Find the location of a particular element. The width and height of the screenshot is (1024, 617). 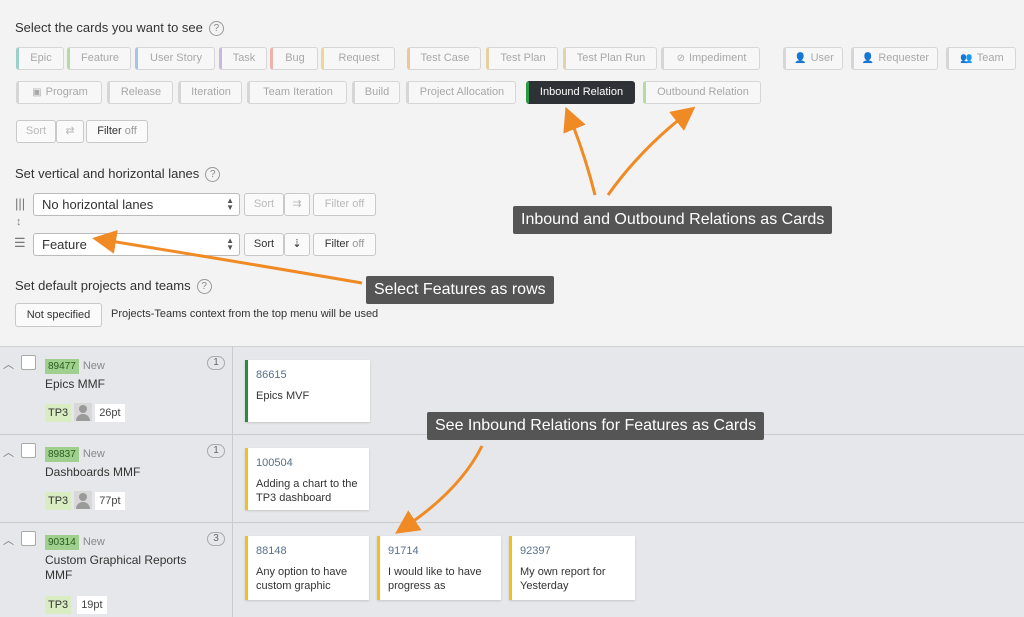

arrow-to-outbound is located at coordinates (651, 151).